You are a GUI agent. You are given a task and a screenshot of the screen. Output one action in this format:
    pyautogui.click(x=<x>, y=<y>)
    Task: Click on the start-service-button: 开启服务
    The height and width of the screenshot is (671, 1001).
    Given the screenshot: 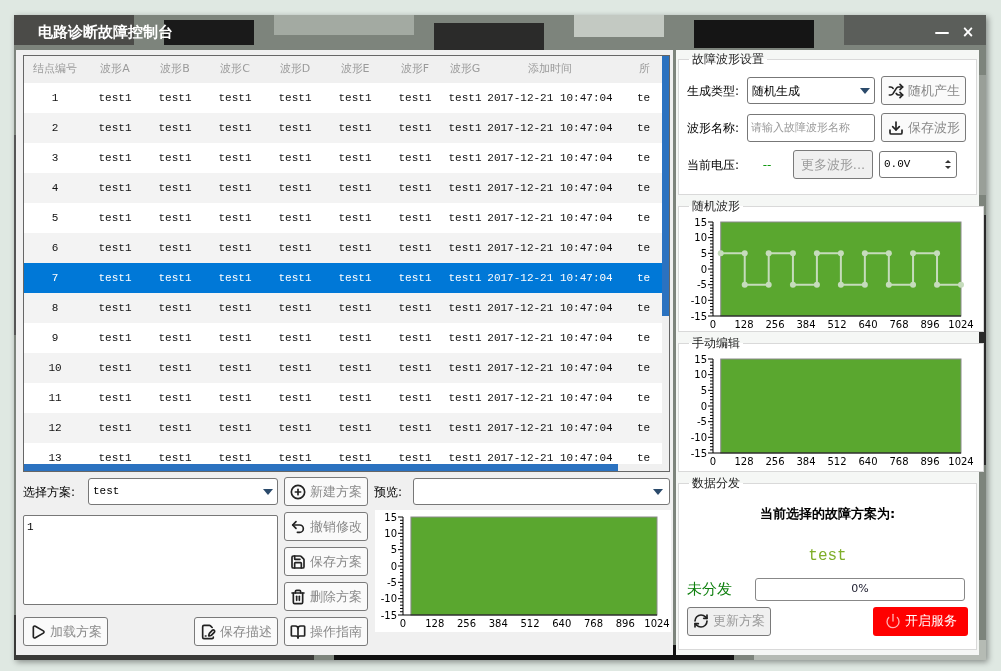 What is the action you would take?
    pyautogui.click(x=920, y=621)
    